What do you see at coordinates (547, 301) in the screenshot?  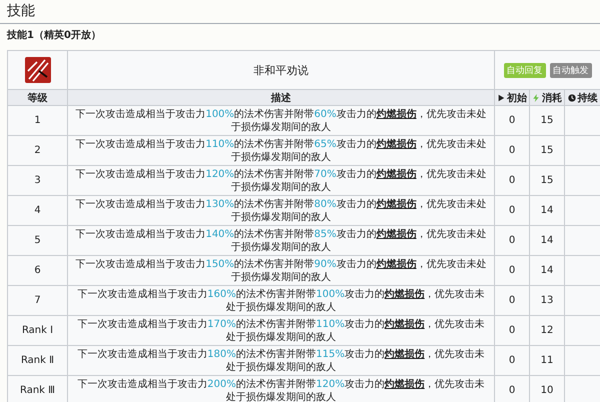 I see `cost-cell: 13` at bounding box center [547, 301].